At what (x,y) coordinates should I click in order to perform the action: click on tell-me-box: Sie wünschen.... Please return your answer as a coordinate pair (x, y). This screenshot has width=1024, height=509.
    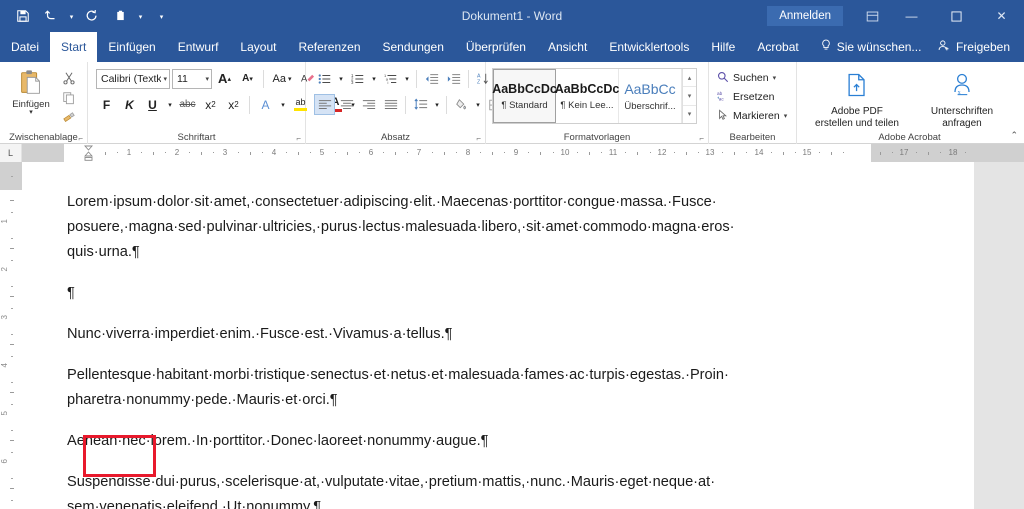
    Looking at the image, I should click on (871, 47).